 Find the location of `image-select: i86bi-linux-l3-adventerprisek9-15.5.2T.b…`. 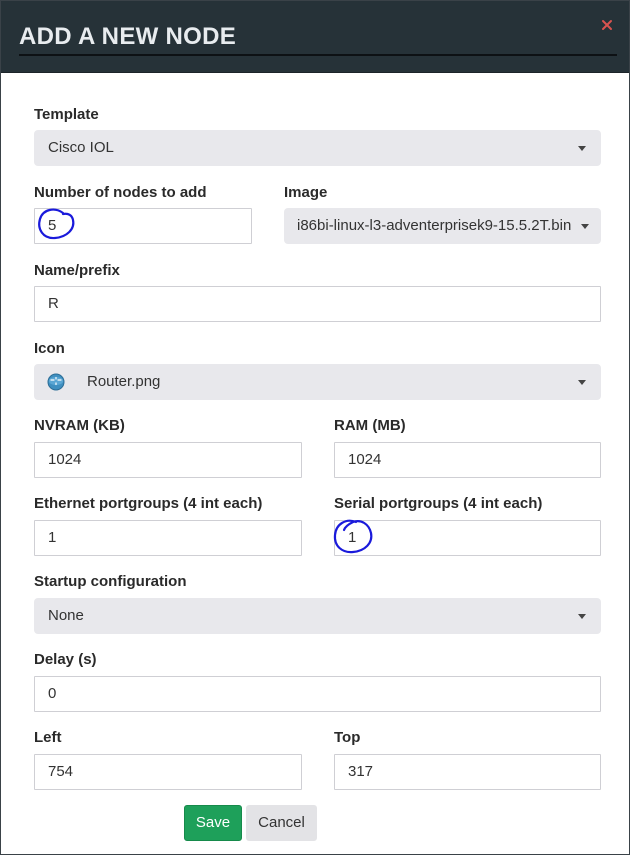

image-select: i86bi-linux-l3-adventerprisek9-15.5.2T.b… is located at coordinates (442, 226).